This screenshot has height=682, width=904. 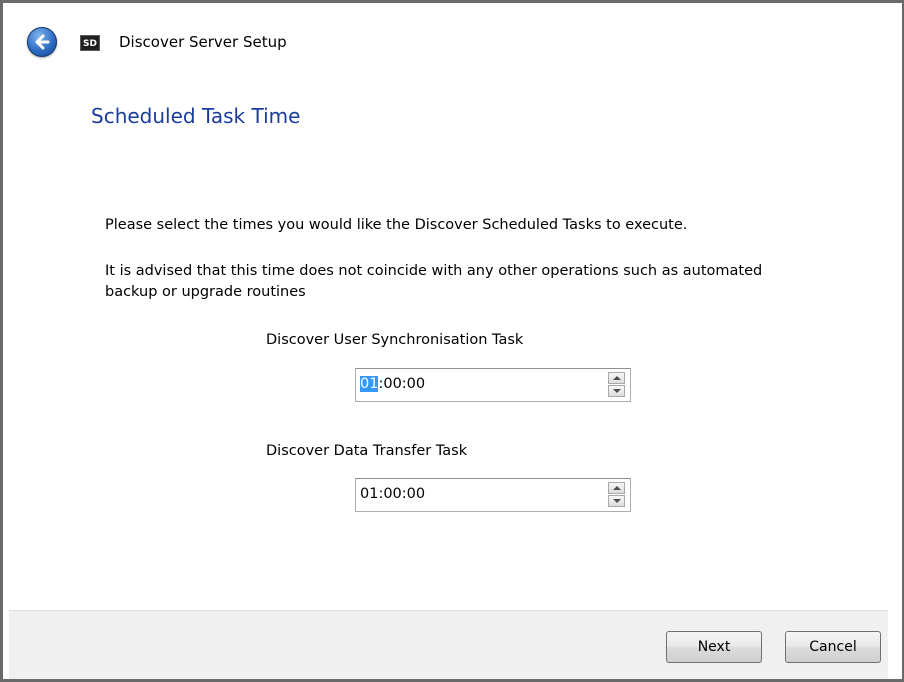 I want to click on data-transfer-time-spinner, so click(x=617, y=495).